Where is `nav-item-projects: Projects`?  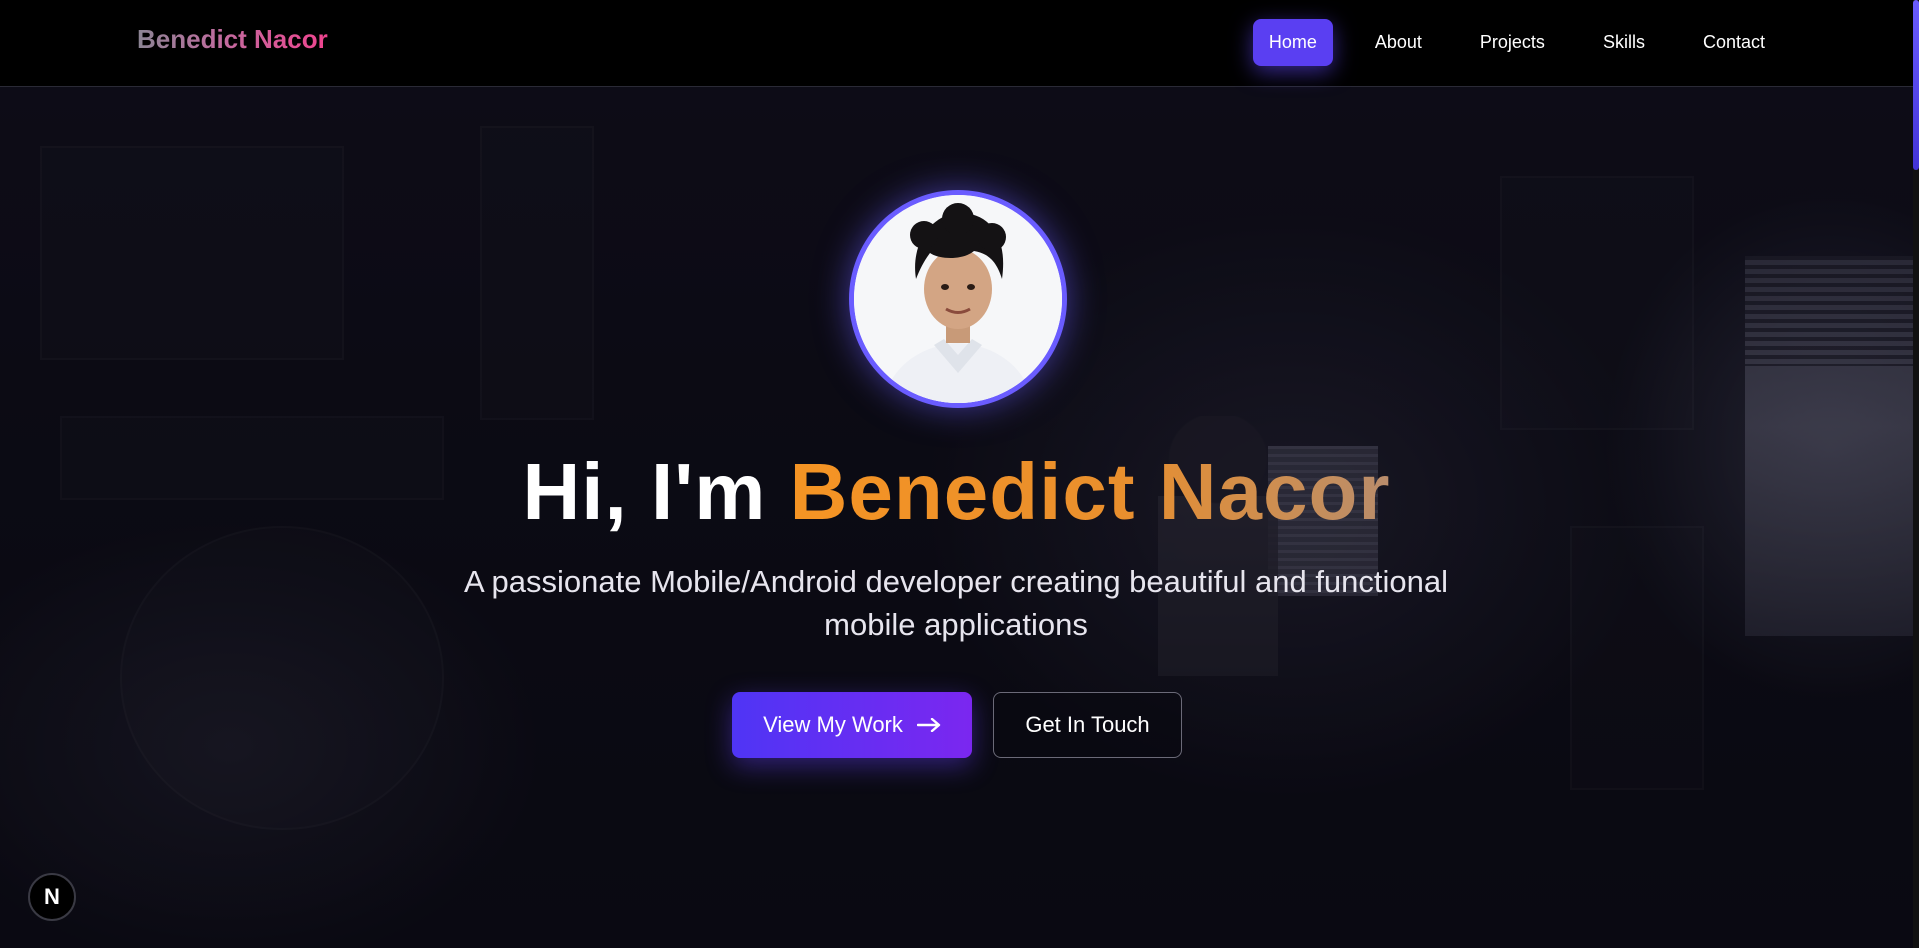 nav-item-projects: Projects is located at coordinates (1512, 42).